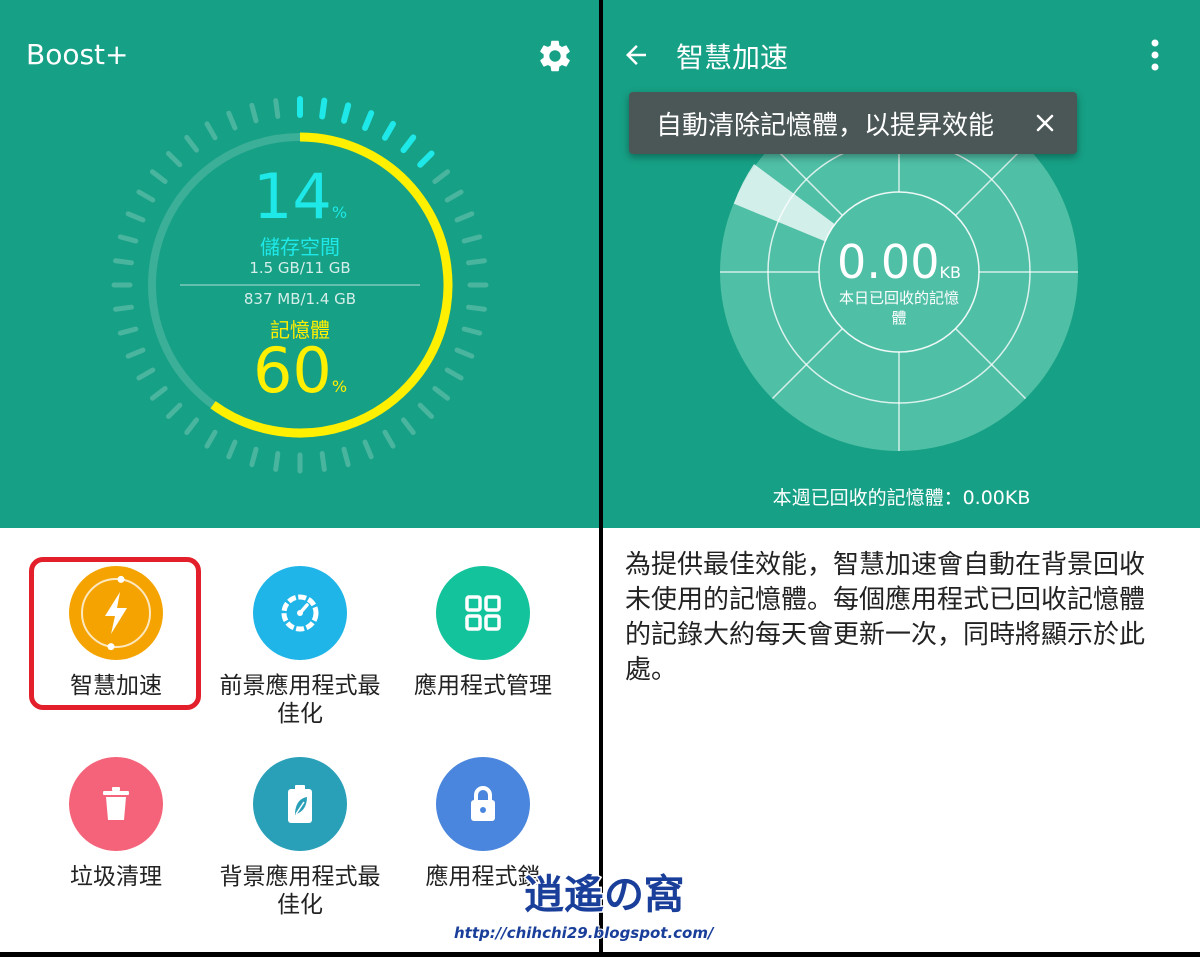 Image resolution: width=1200 pixels, height=957 pixels. I want to click on junk-icon-circle, so click(116, 804).